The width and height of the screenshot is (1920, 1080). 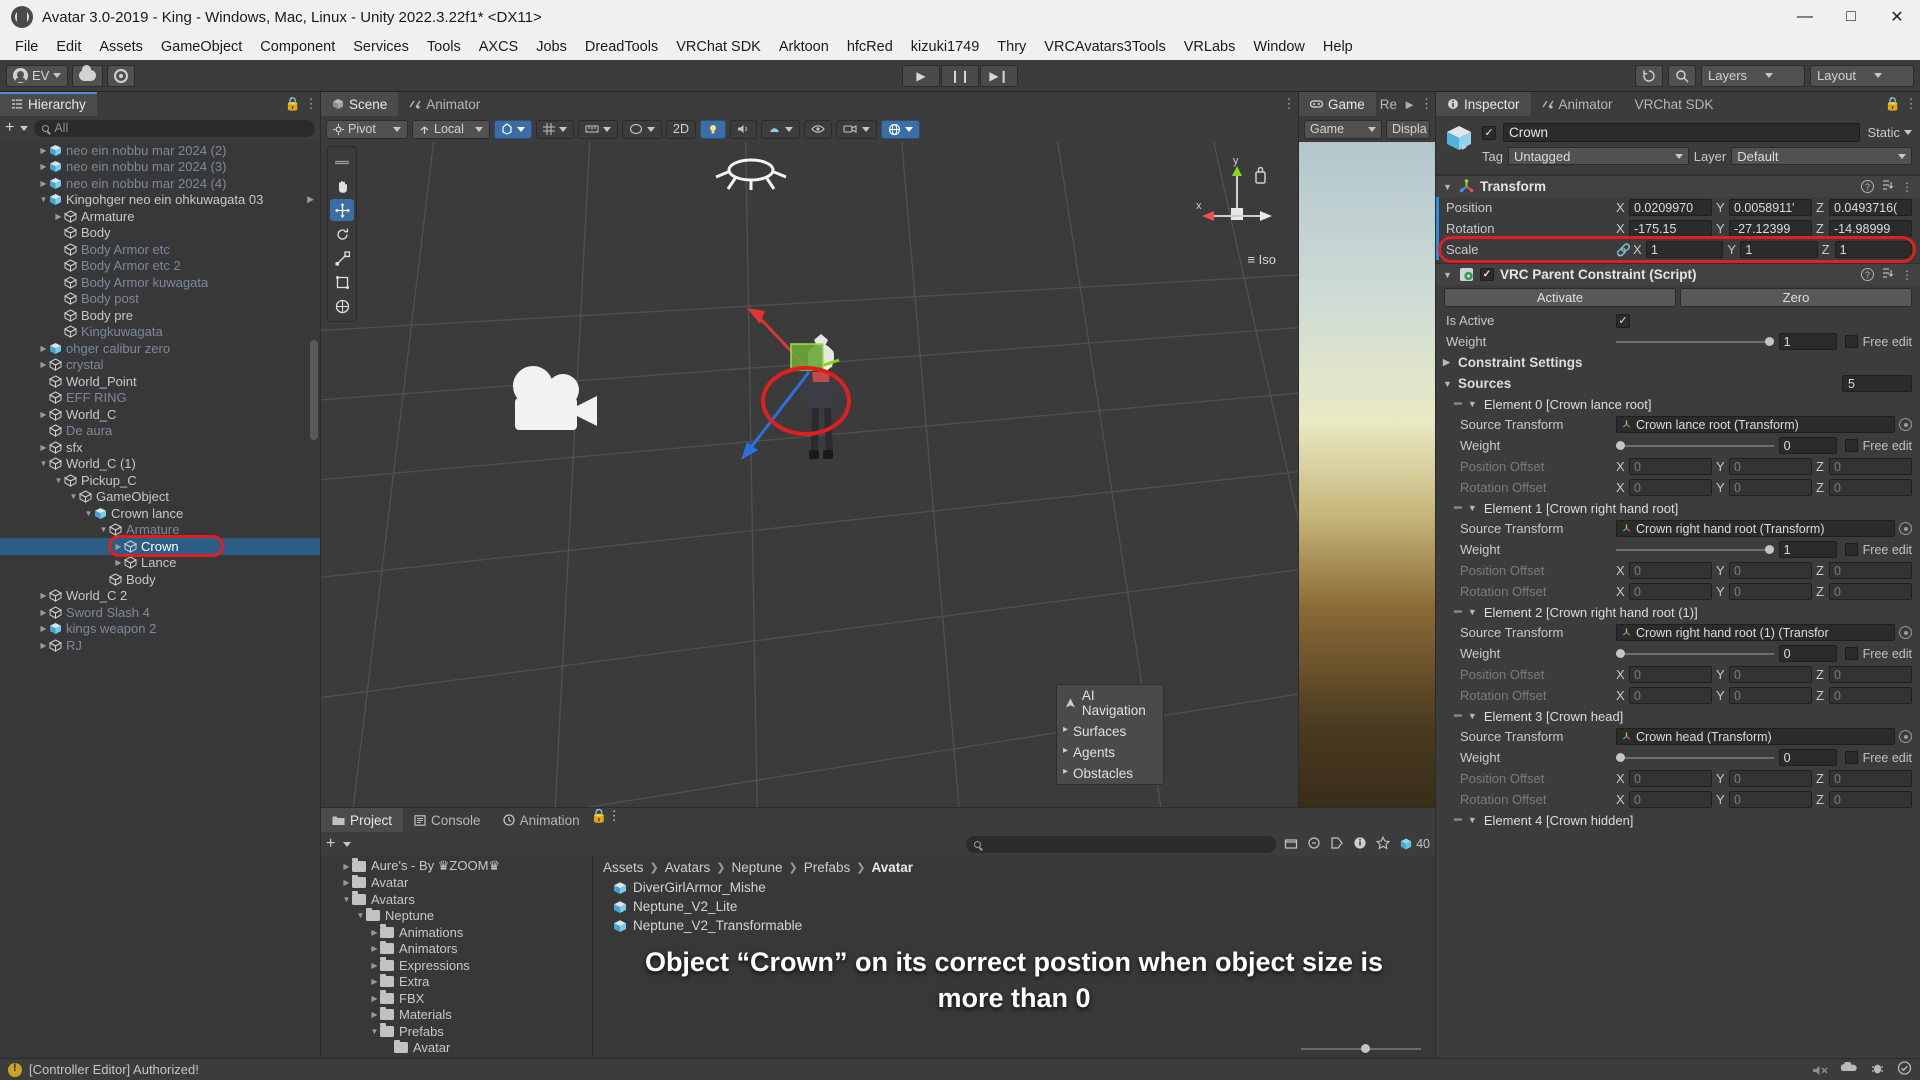 I want to click on constrain-proportions-icon: 🔗, so click(x=1623, y=250).